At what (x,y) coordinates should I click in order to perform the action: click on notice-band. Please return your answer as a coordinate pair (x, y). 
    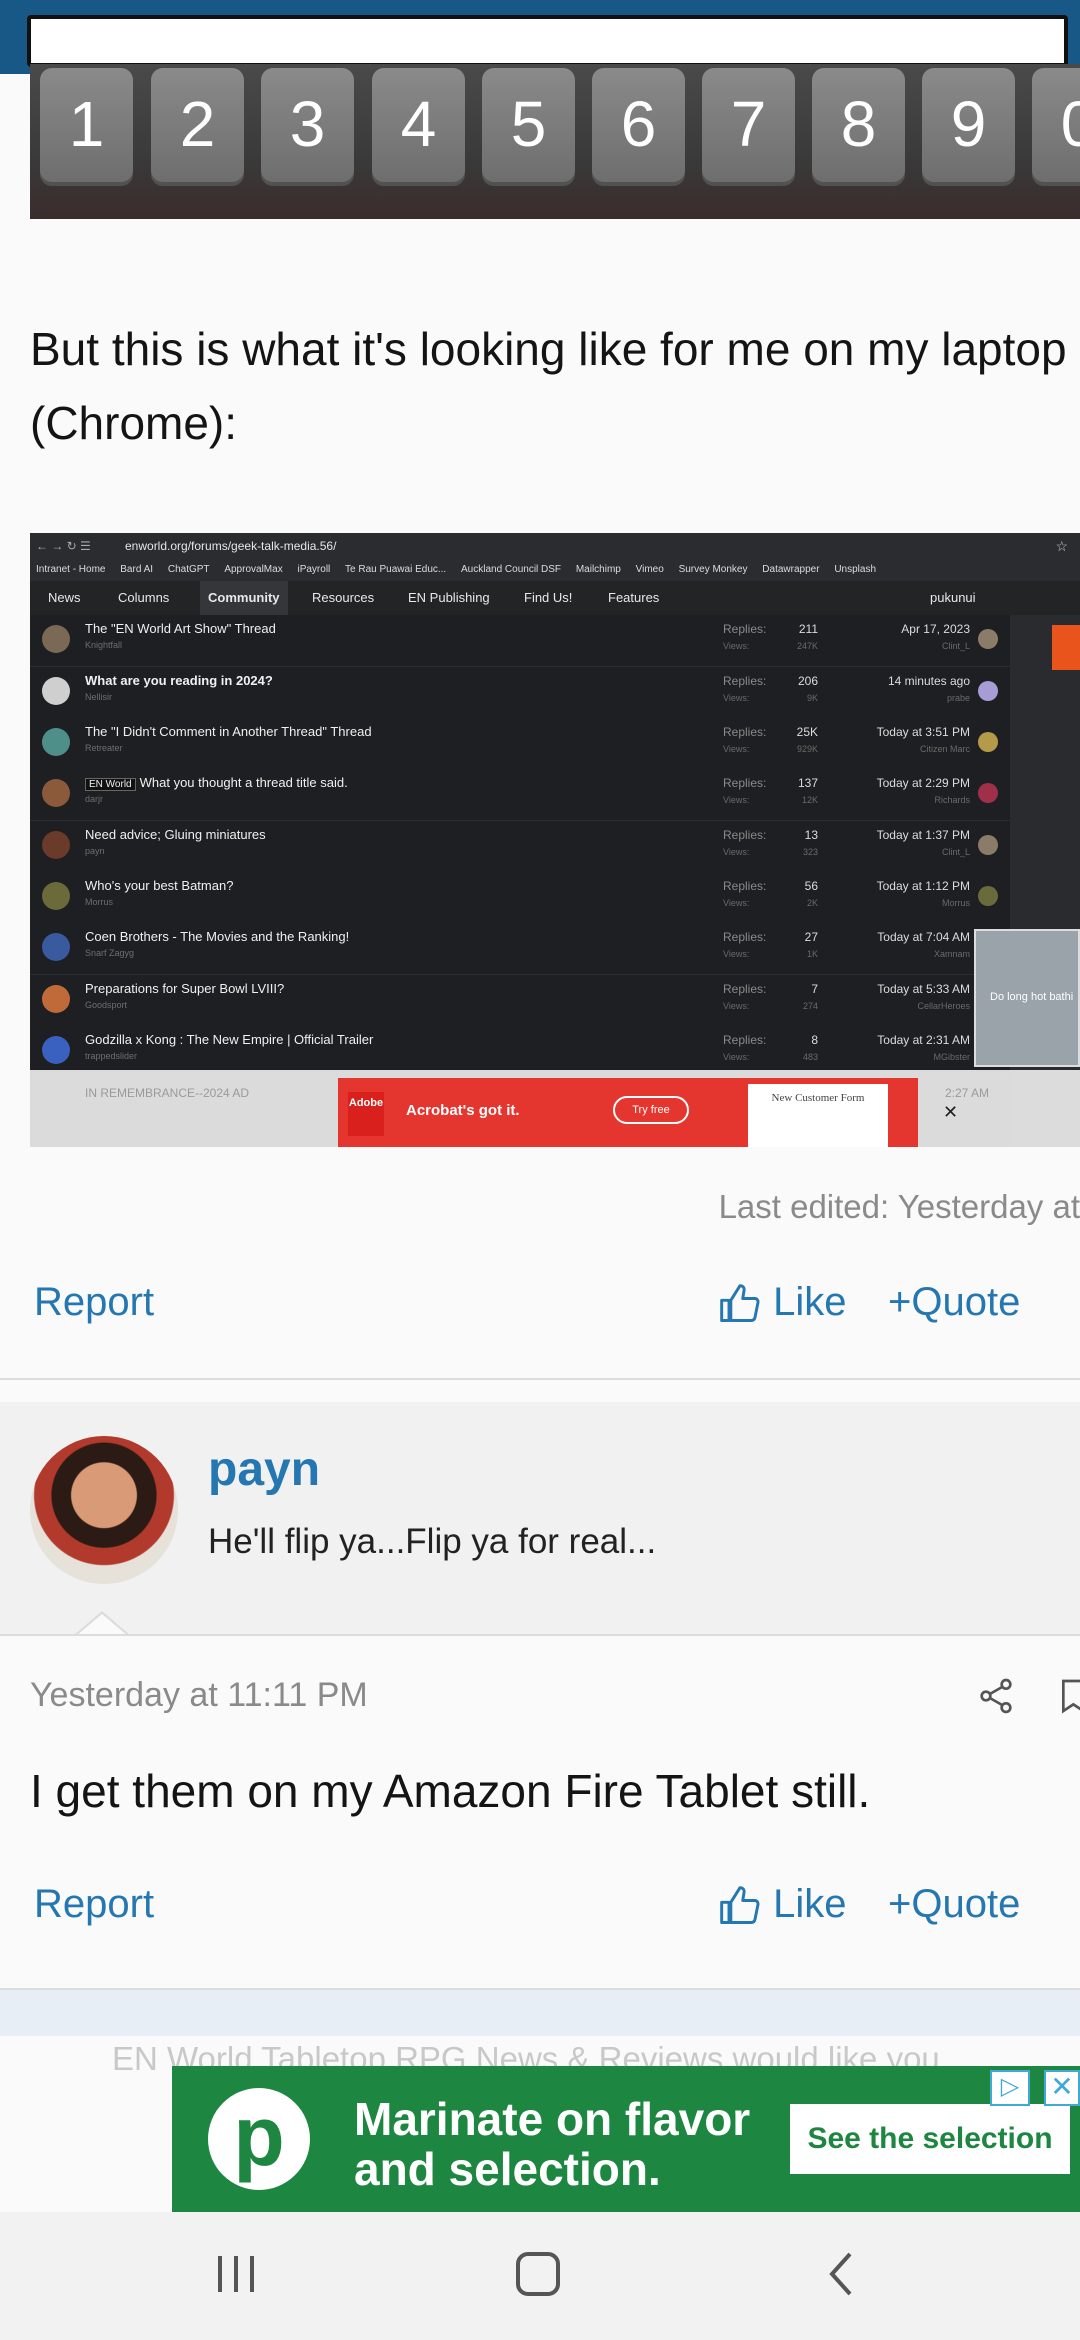
    Looking at the image, I should click on (540, 2012).